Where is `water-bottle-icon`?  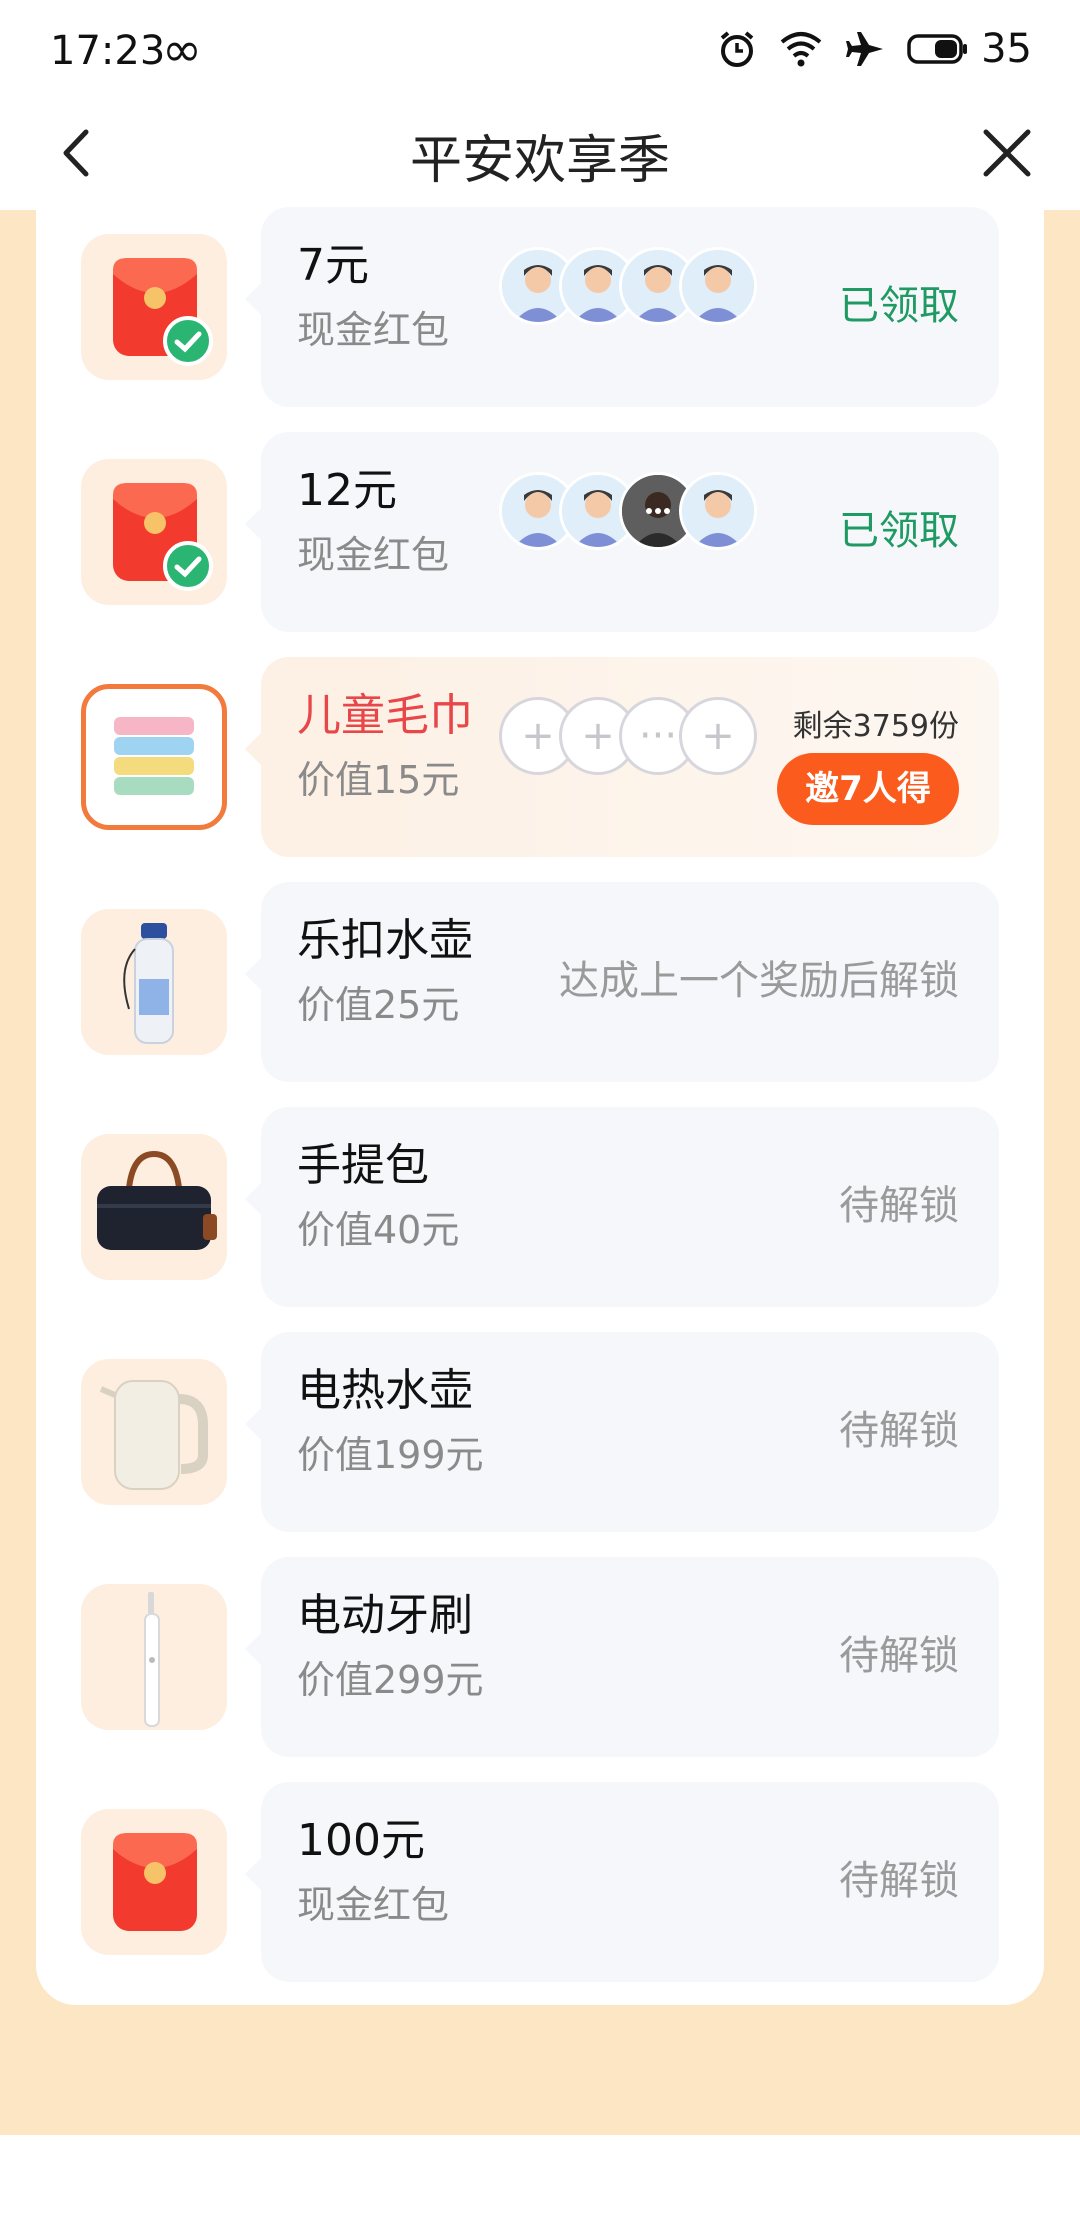 water-bottle-icon is located at coordinates (154, 982).